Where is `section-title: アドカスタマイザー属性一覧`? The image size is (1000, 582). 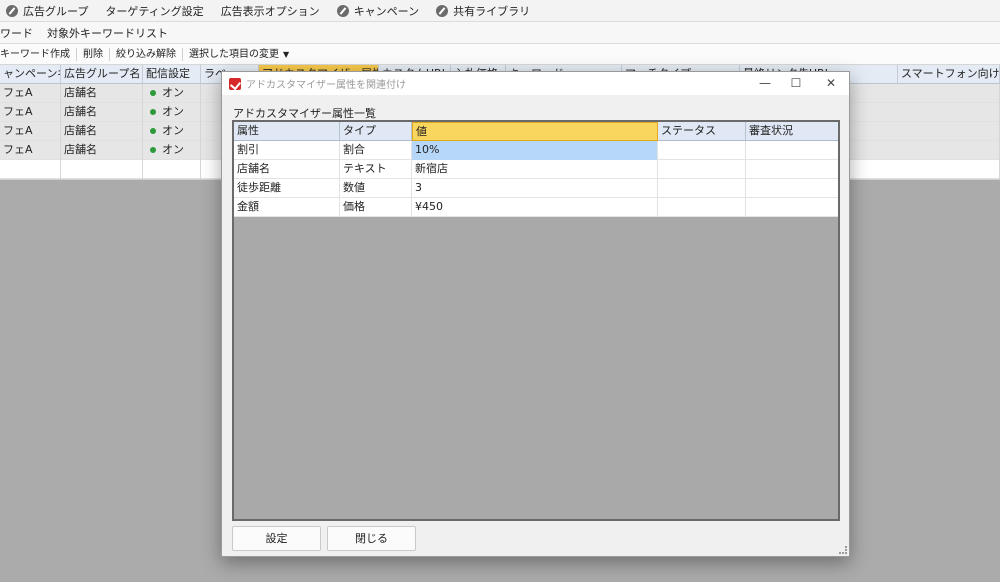 section-title: アドカスタマイザー属性一覧 is located at coordinates (304, 113).